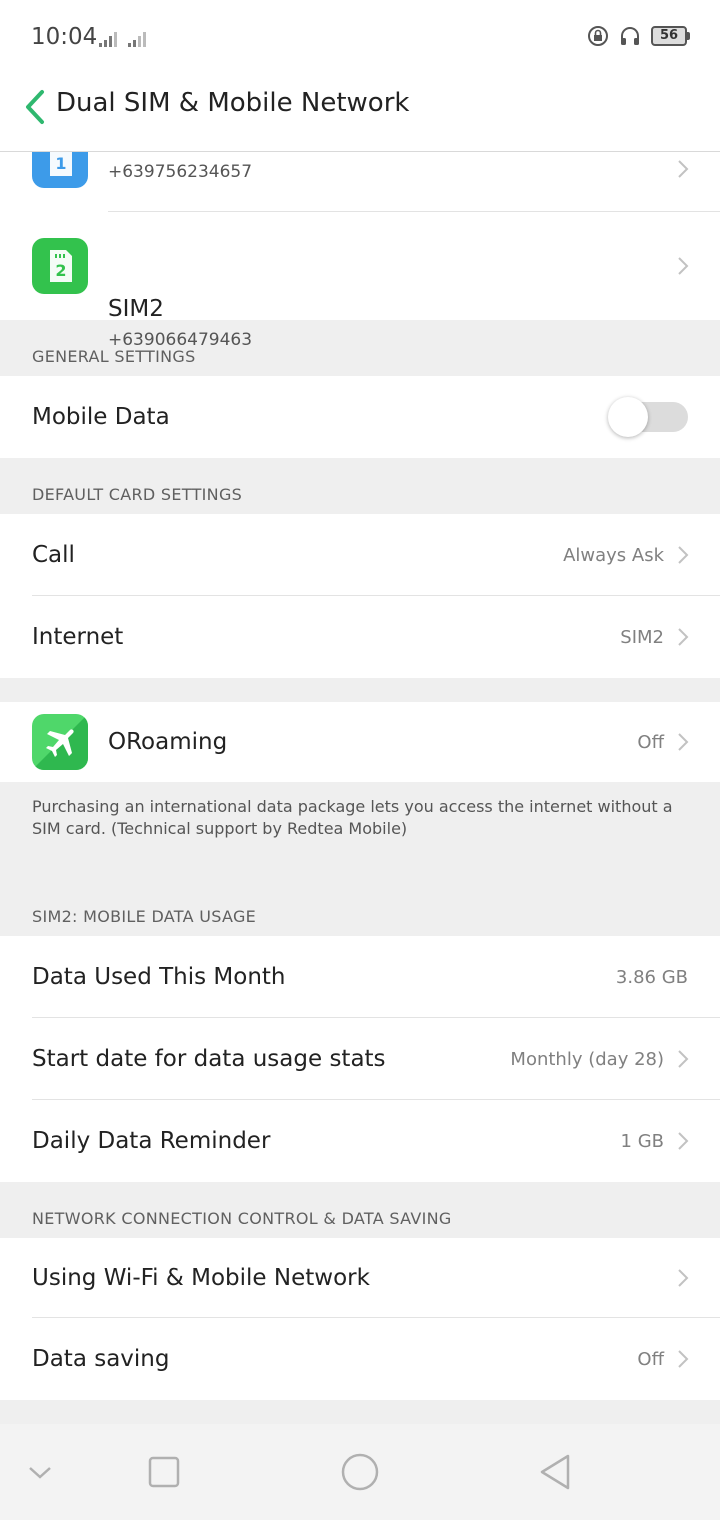  Describe the element at coordinates (136, 309) in the screenshot. I see `sim2-name: SIM2` at that location.